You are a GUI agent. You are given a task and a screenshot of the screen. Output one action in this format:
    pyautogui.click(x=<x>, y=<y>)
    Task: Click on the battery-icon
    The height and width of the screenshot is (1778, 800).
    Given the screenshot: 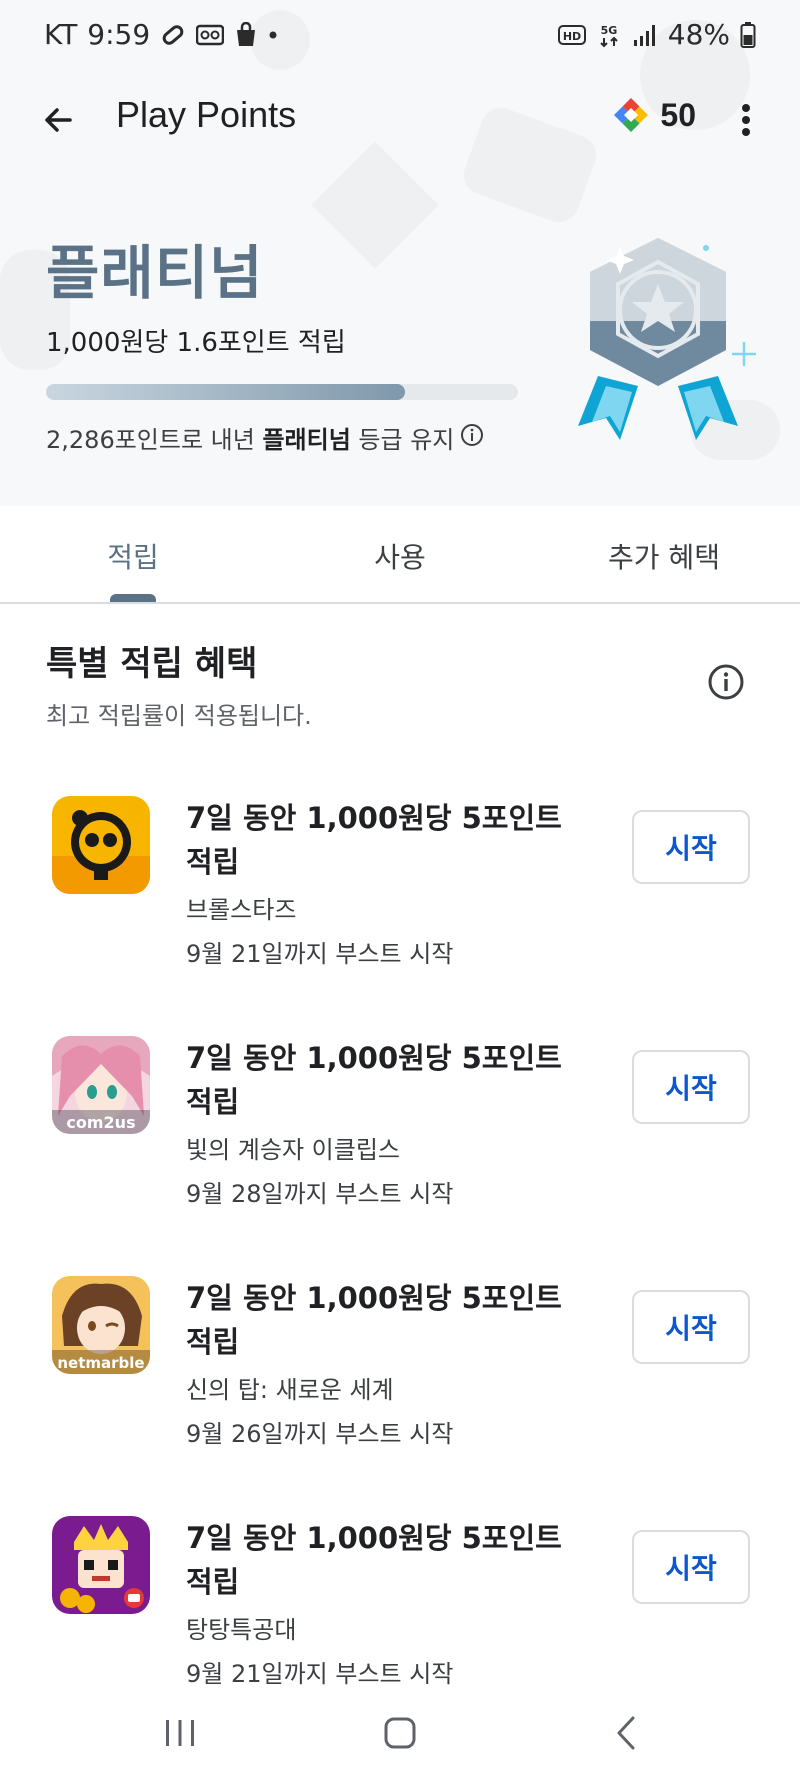 What is the action you would take?
    pyautogui.click(x=748, y=35)
    